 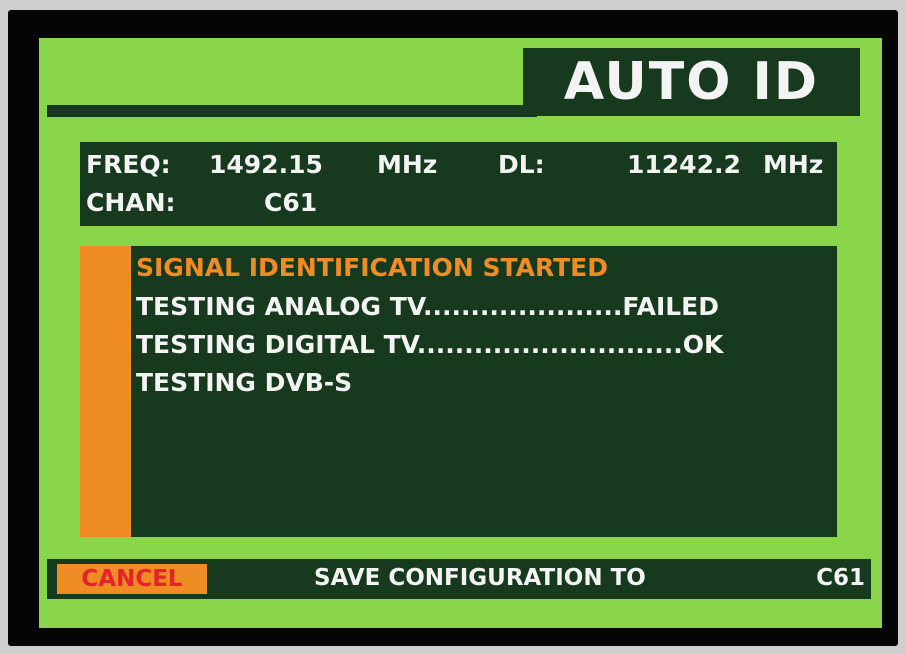 What do you see at coordinates (266, 164) in the screenshot?
I see `freq-value: 1492.15` at bounding box center [266, 164].